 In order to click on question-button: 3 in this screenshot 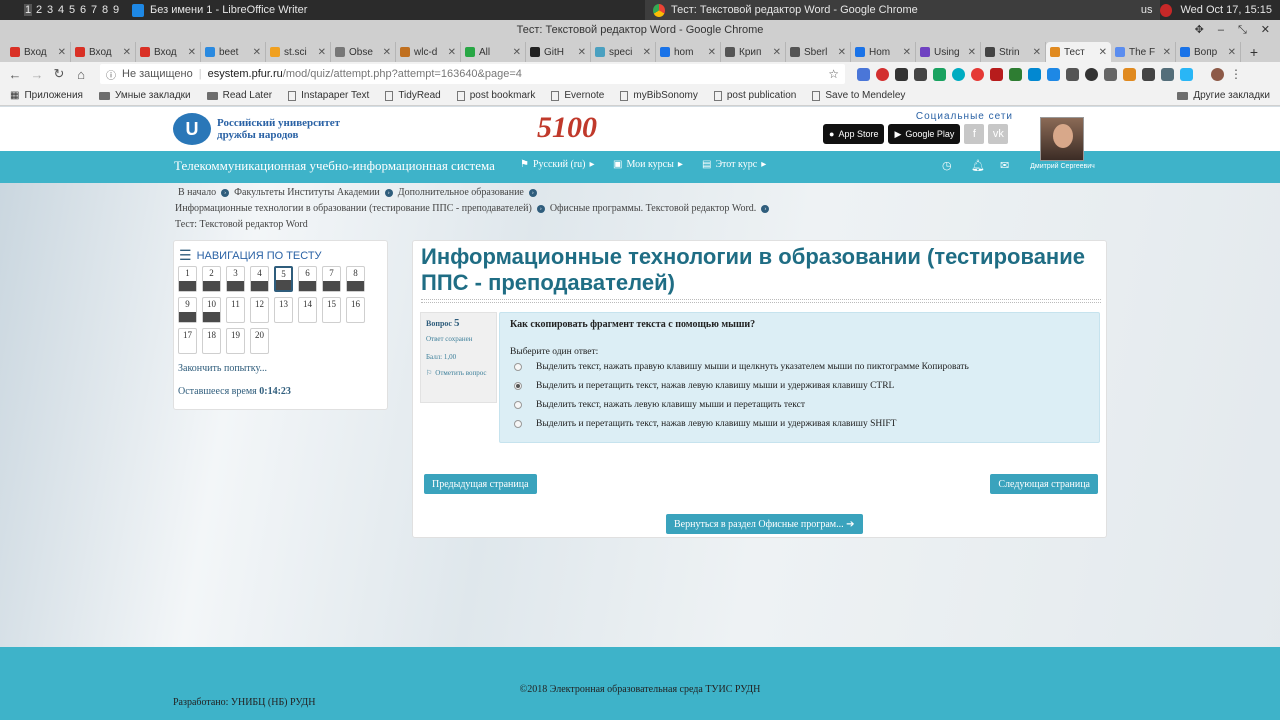, I will do `click(235, 279)`.